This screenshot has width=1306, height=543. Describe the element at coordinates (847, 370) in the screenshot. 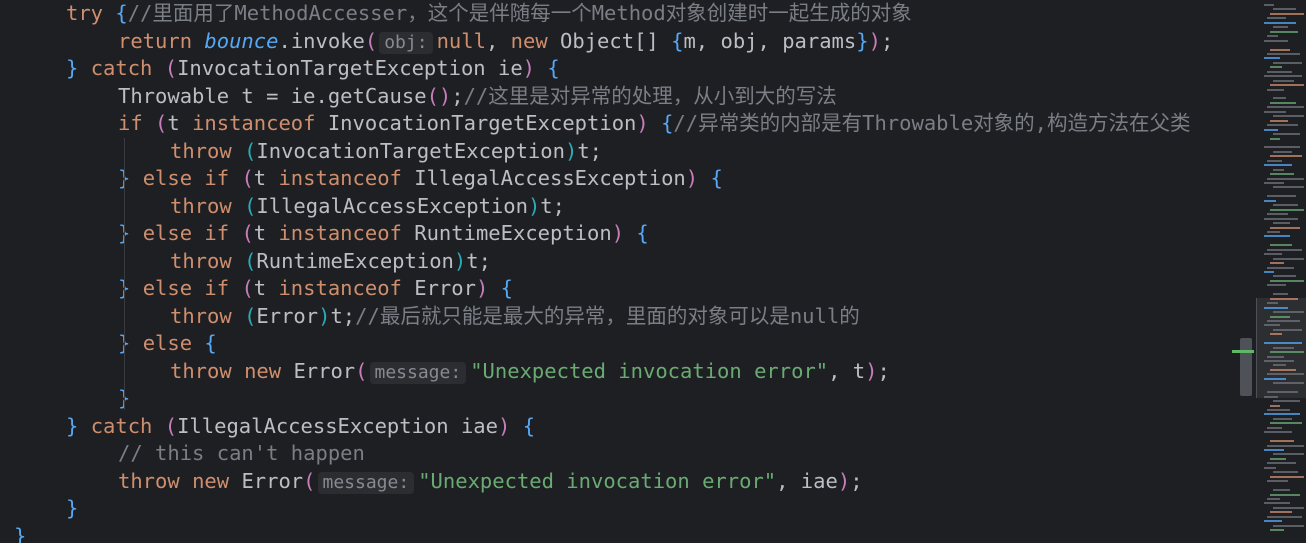

I see `code-token: , t` at that location.